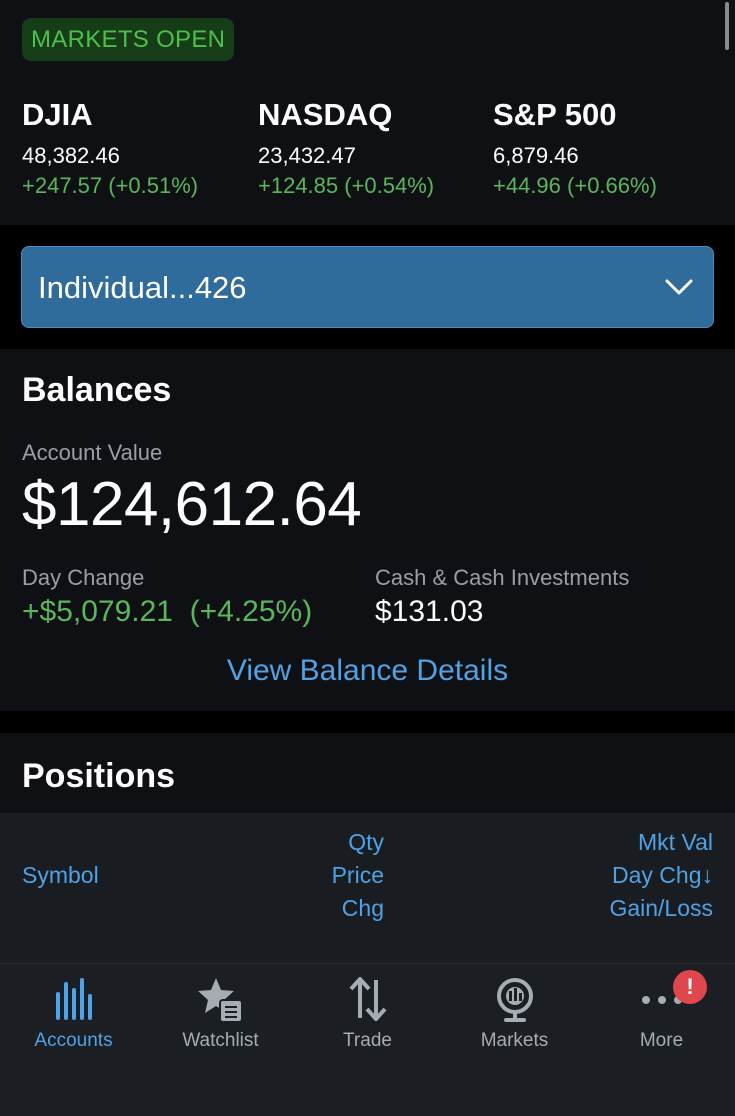 The height and width of the screenshot is (1116, 735). Describe the element at coordinates (367, 671) in the screenshot. I see `view-balance-details-link: View Balance Details` at that location.